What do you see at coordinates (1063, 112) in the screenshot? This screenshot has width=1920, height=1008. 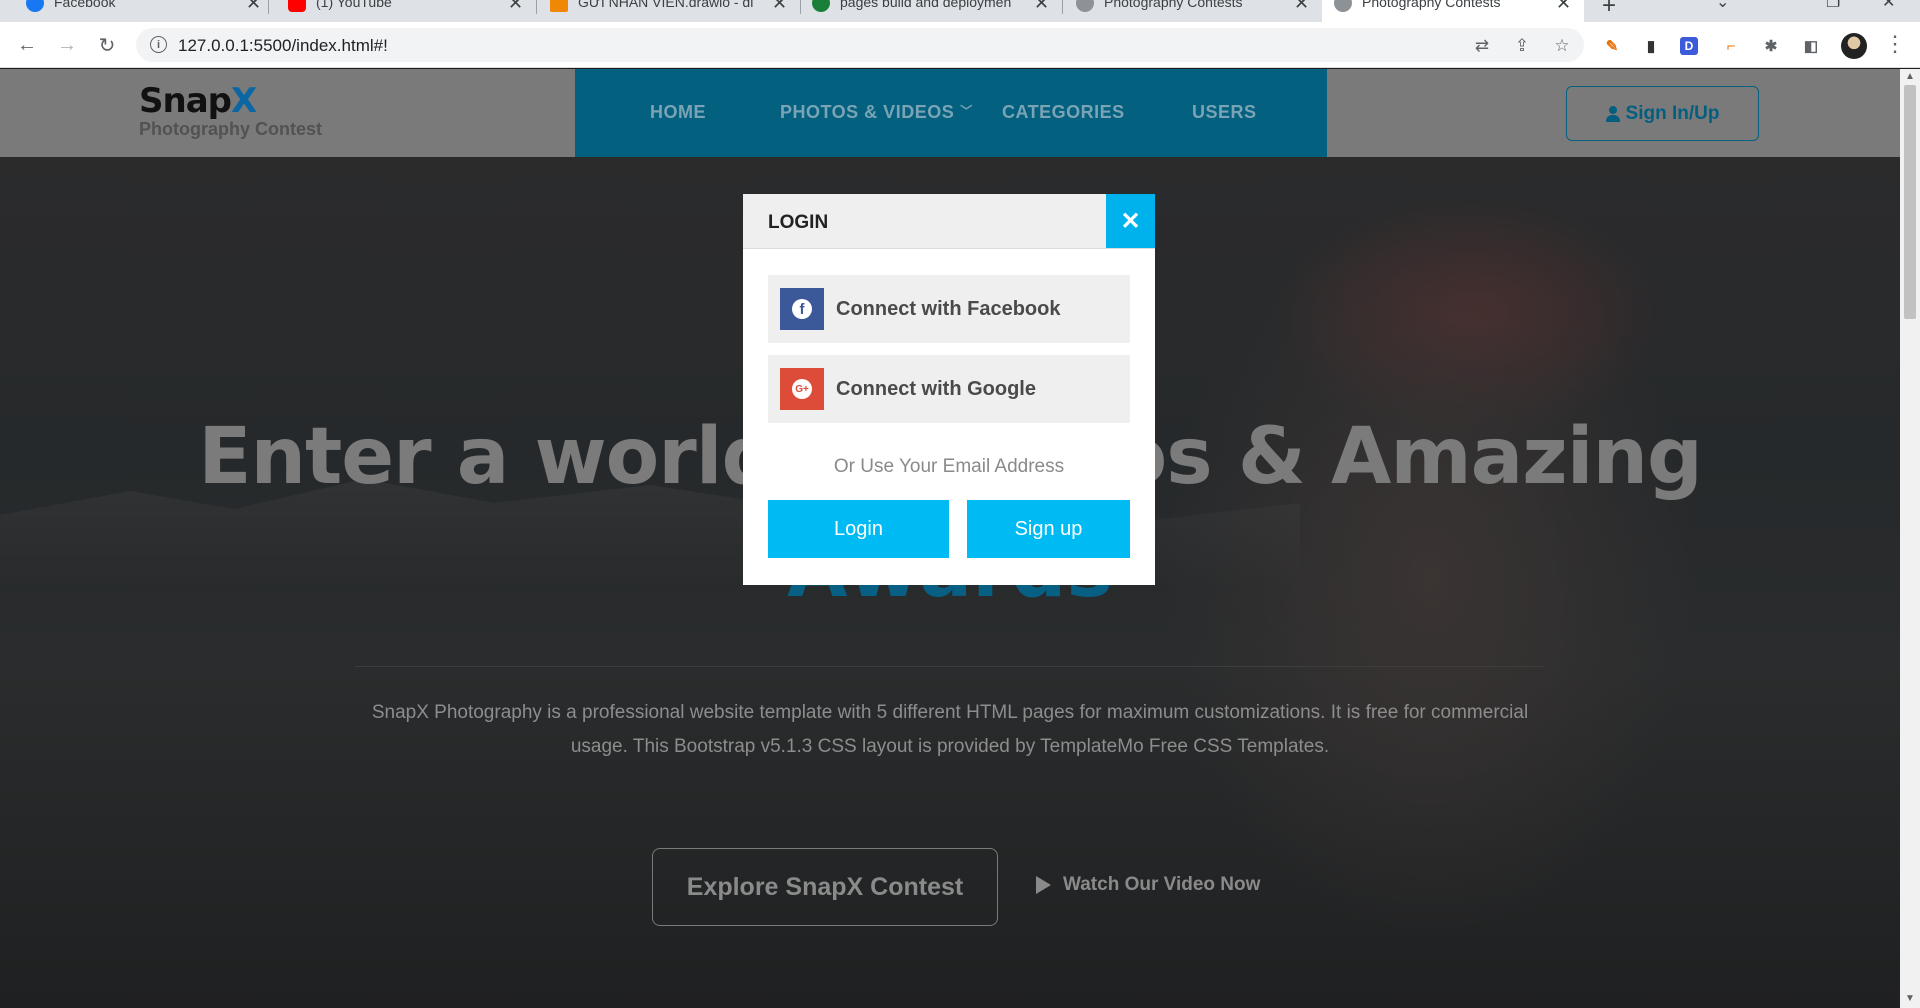 I see `nav-categories: CATEGORIES` at bounding box center [1063, 112].